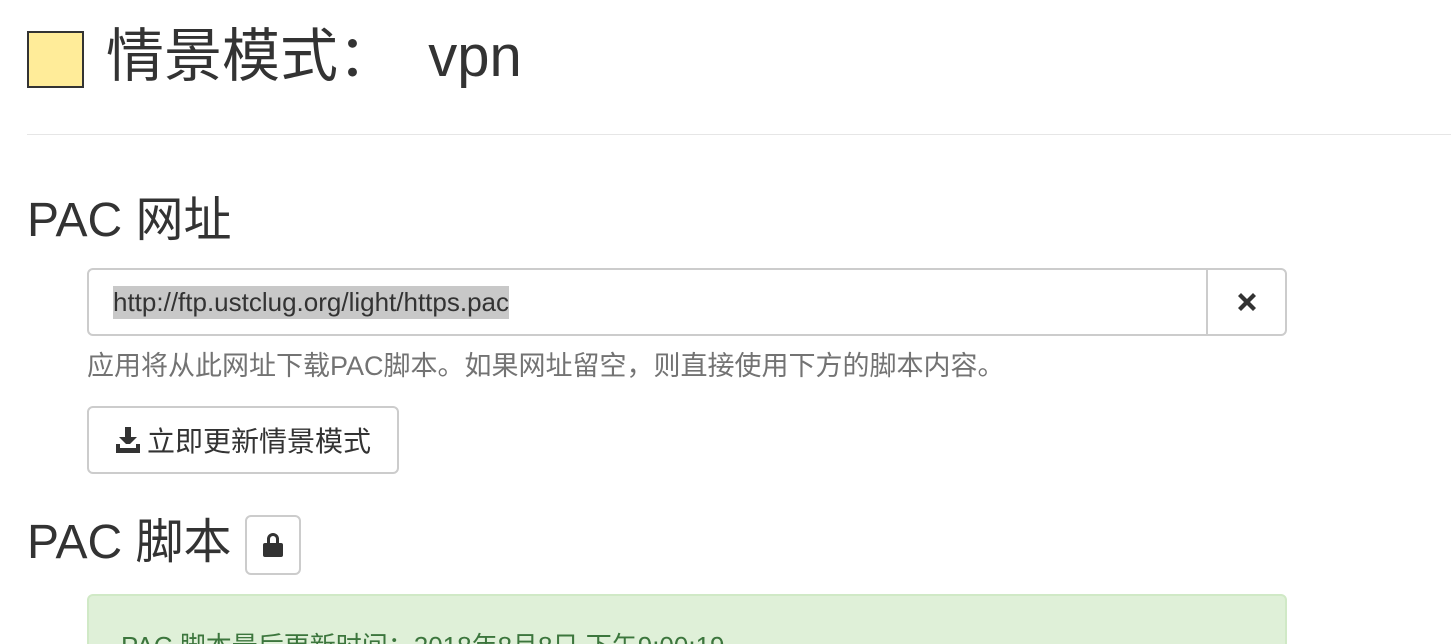 The image size is (1451, 644). What do you see at coordinates (739, 134) in the screenshot?
I see `header-divider` at bounding box center [739, 134].